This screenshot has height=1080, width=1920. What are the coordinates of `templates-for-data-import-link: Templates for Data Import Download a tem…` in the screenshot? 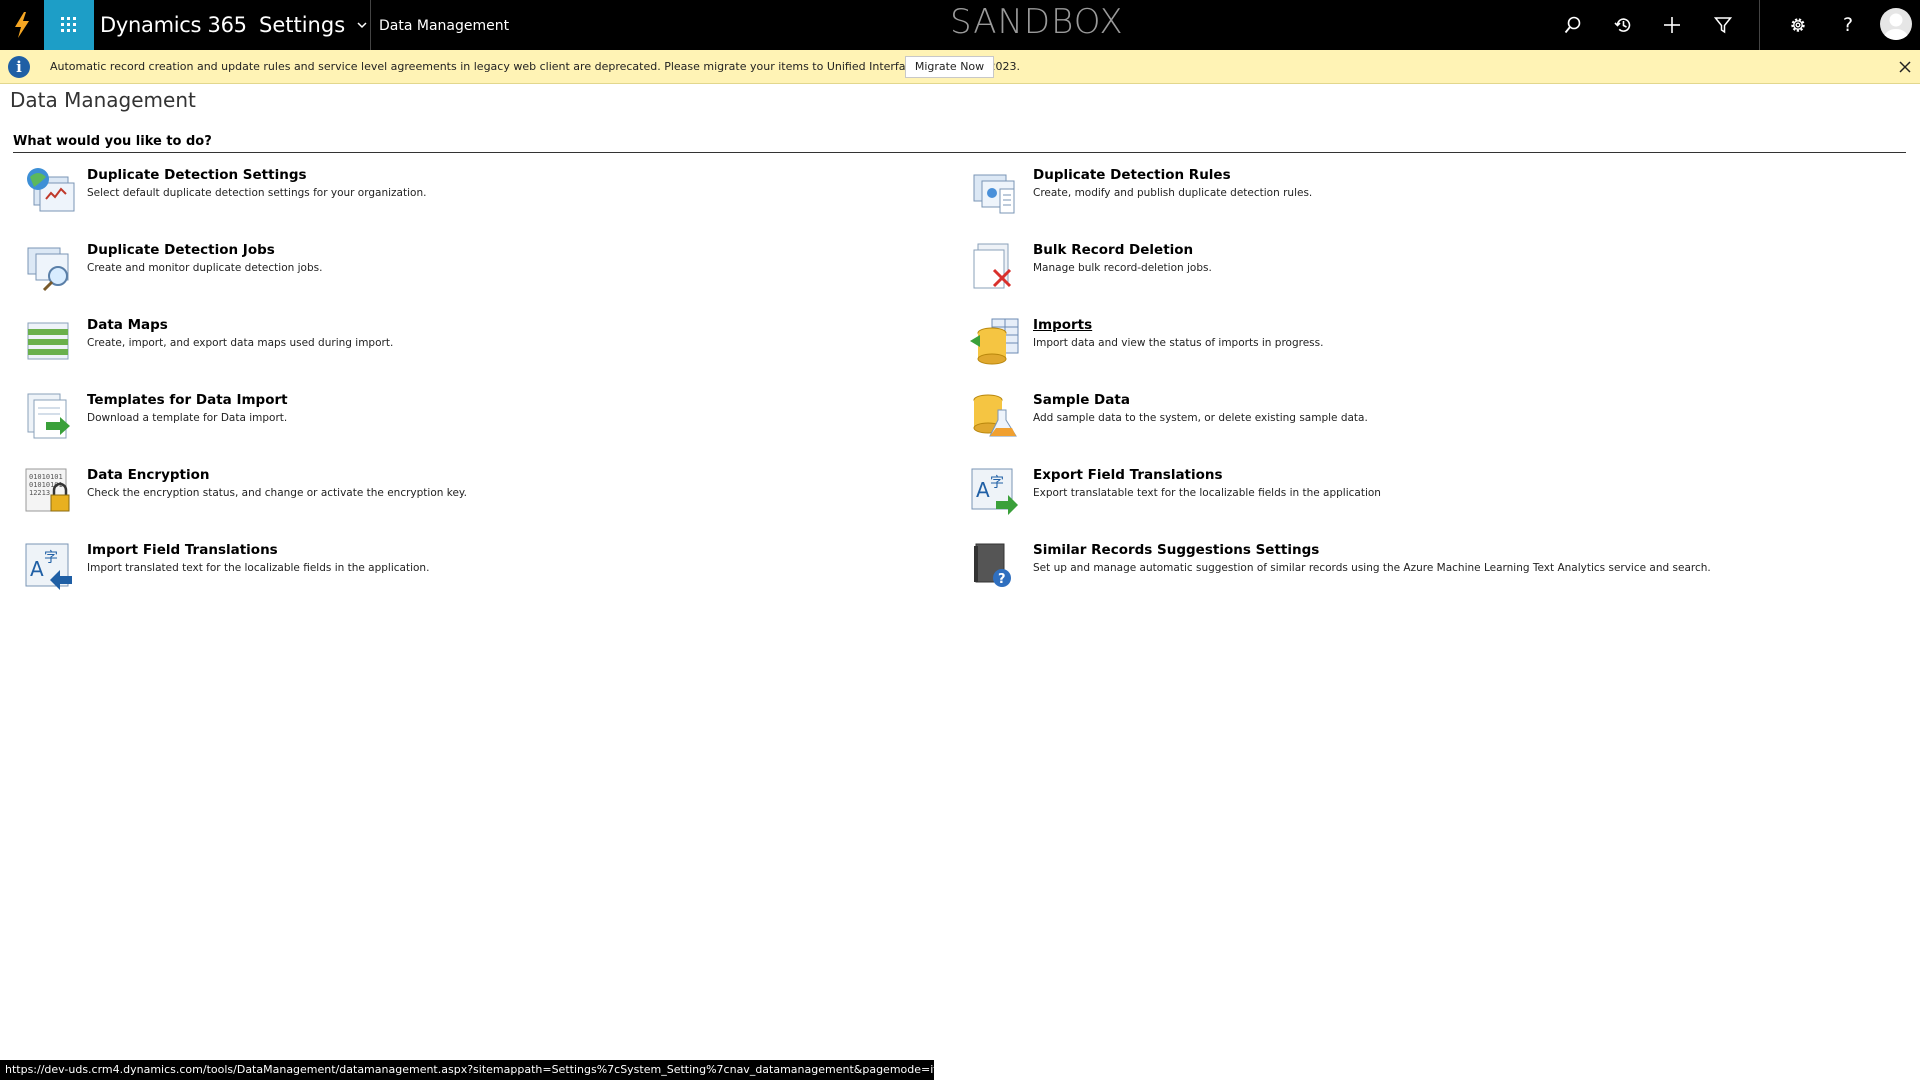 It's located at (474, 420).